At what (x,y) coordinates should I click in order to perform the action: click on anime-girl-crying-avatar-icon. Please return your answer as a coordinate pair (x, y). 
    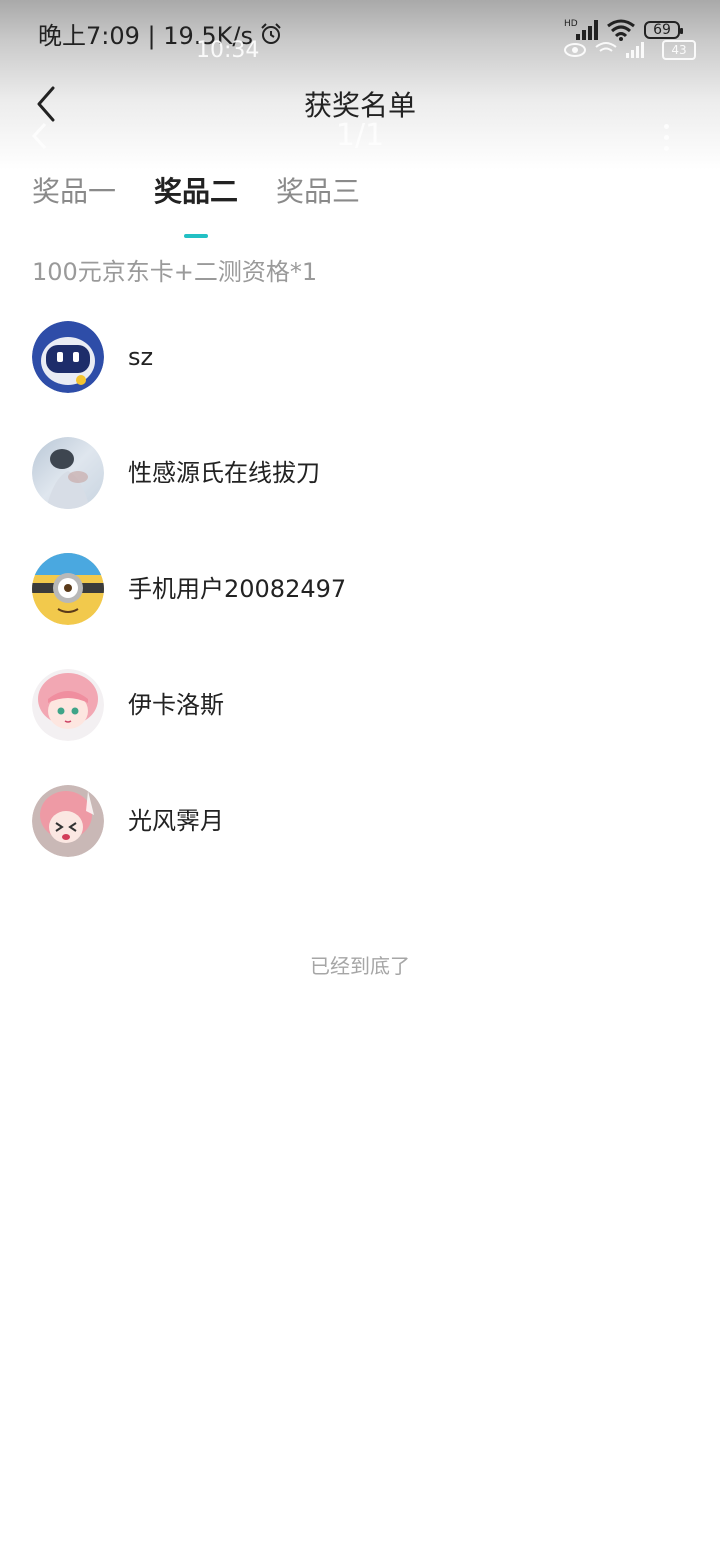
    Looking at the image, I should click on (68, 821).